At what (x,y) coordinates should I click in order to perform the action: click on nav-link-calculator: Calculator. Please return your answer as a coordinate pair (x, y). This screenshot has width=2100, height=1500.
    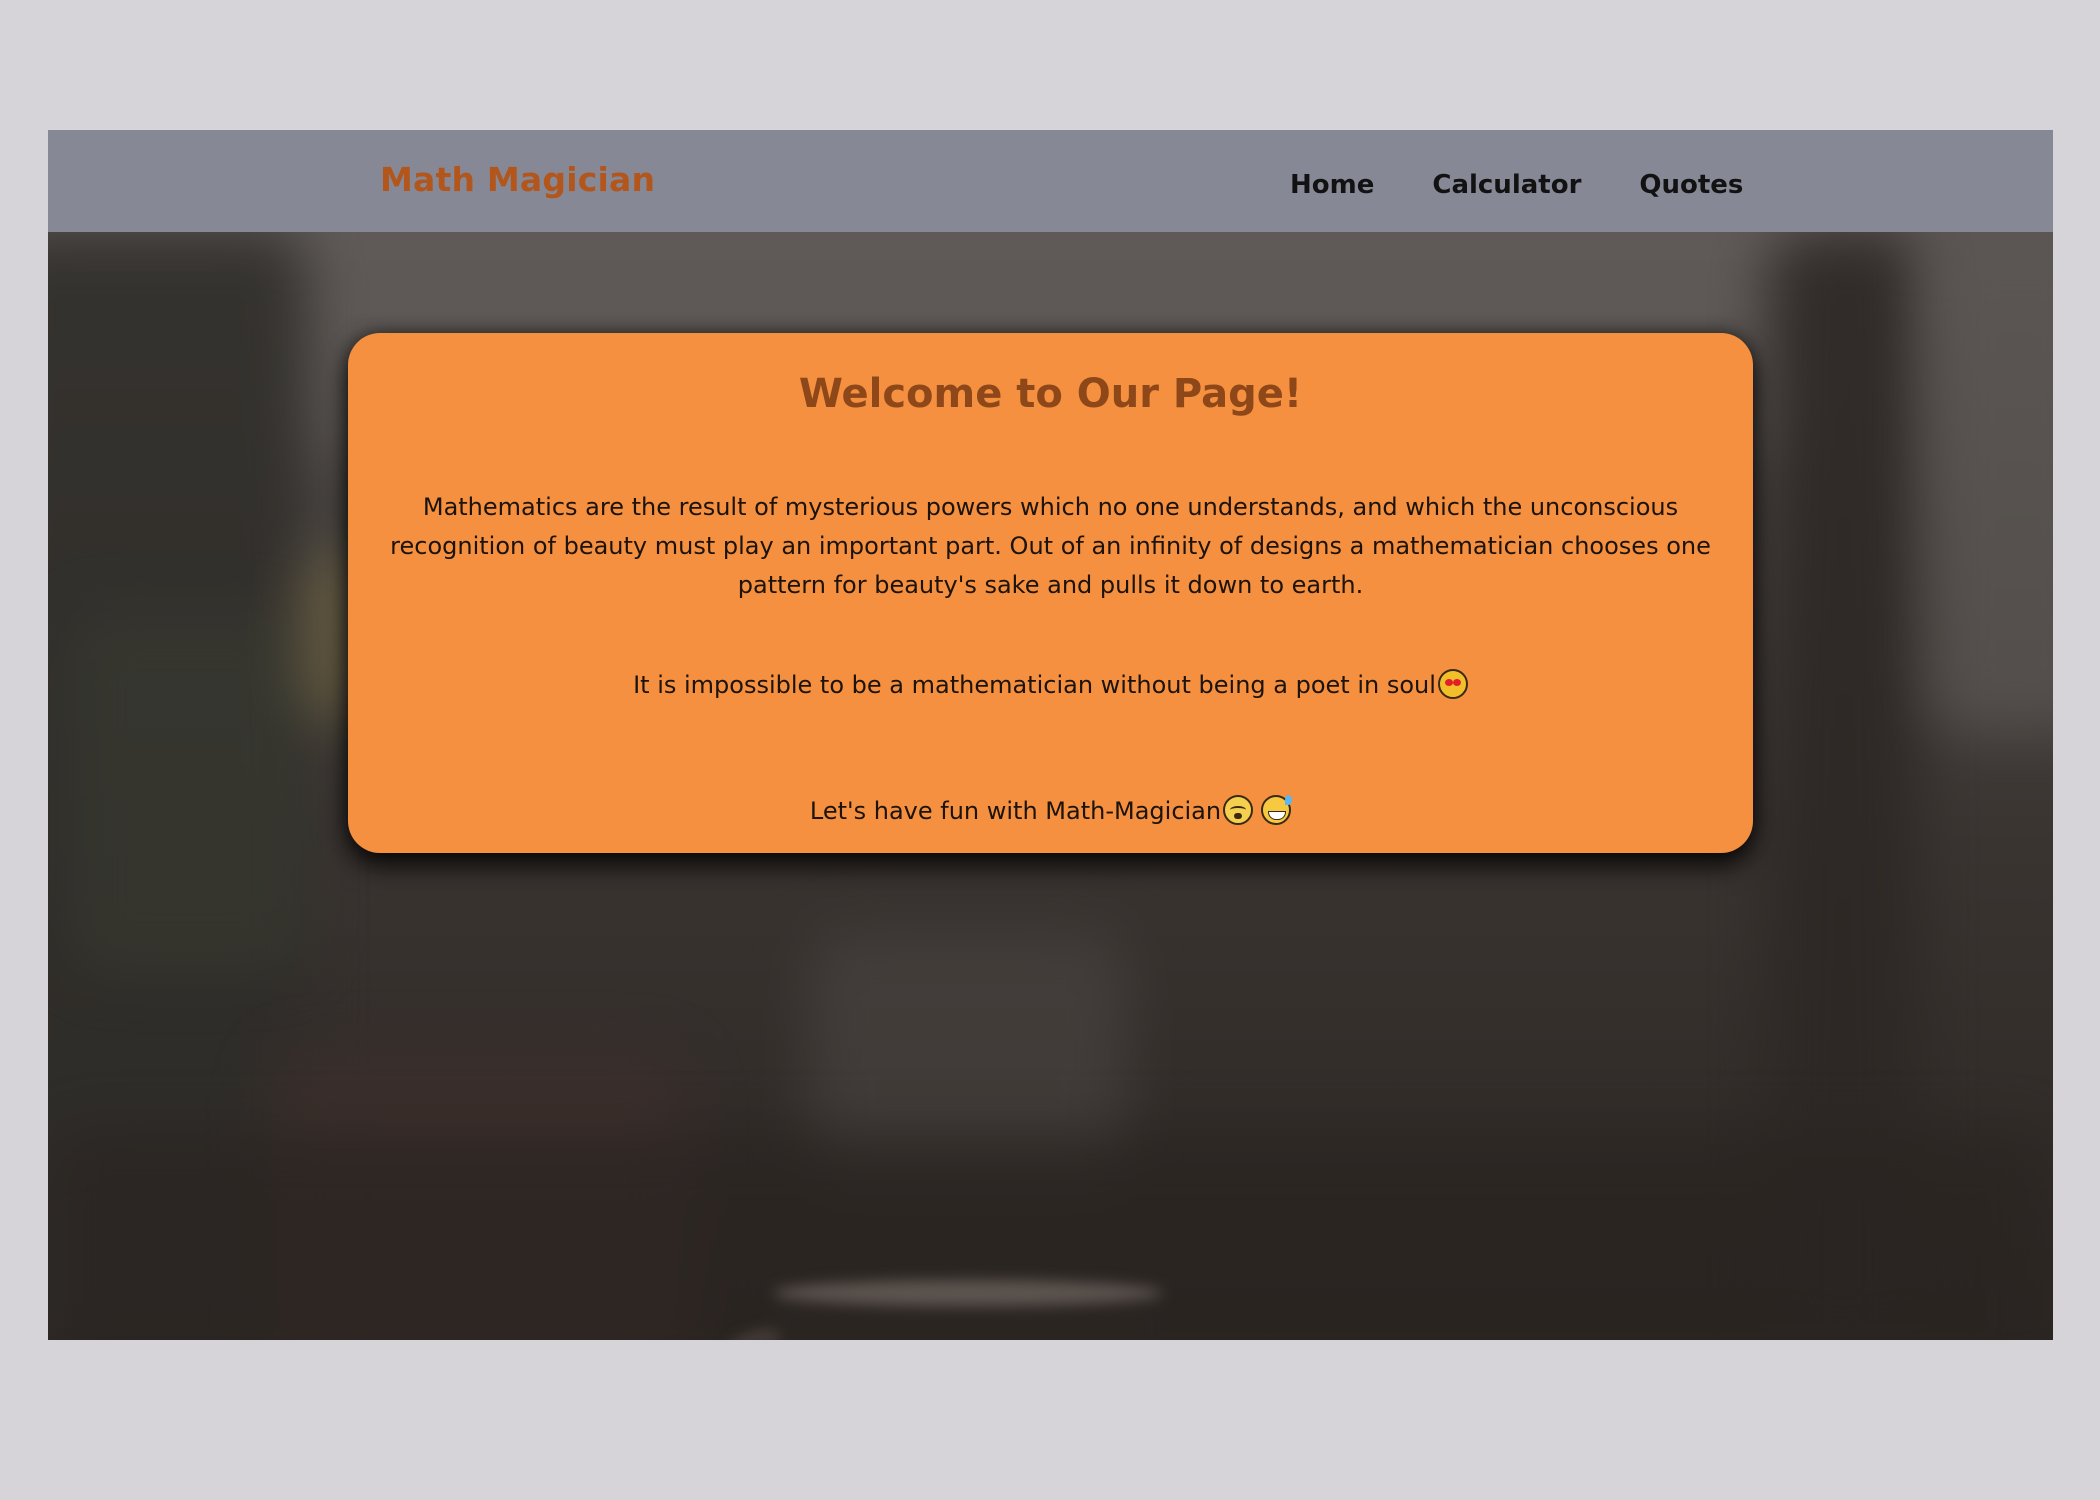
    Looking at the image, I should click on (1506, 185).